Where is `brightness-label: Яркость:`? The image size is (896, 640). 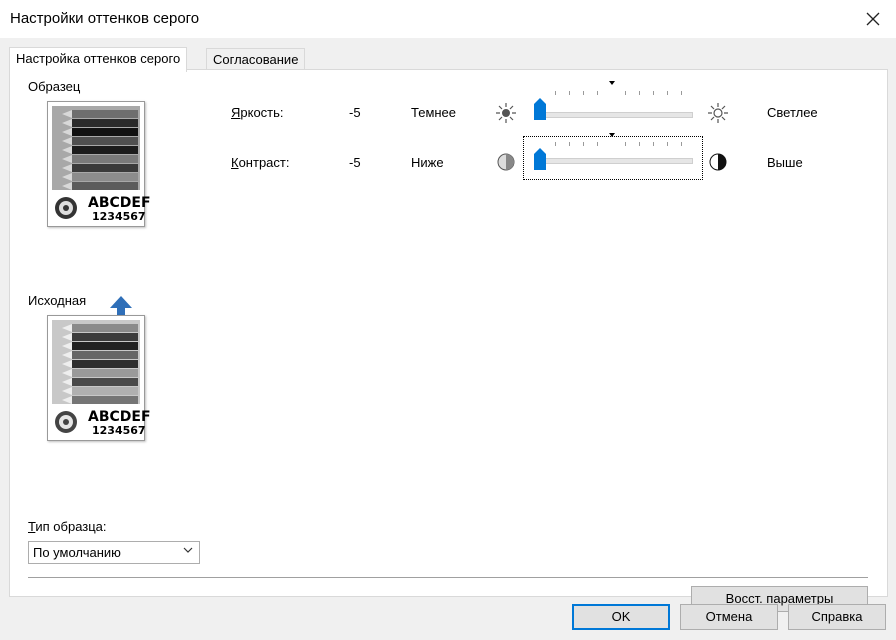
brightness-label: Яркость: is located at coordinates (257, 112).